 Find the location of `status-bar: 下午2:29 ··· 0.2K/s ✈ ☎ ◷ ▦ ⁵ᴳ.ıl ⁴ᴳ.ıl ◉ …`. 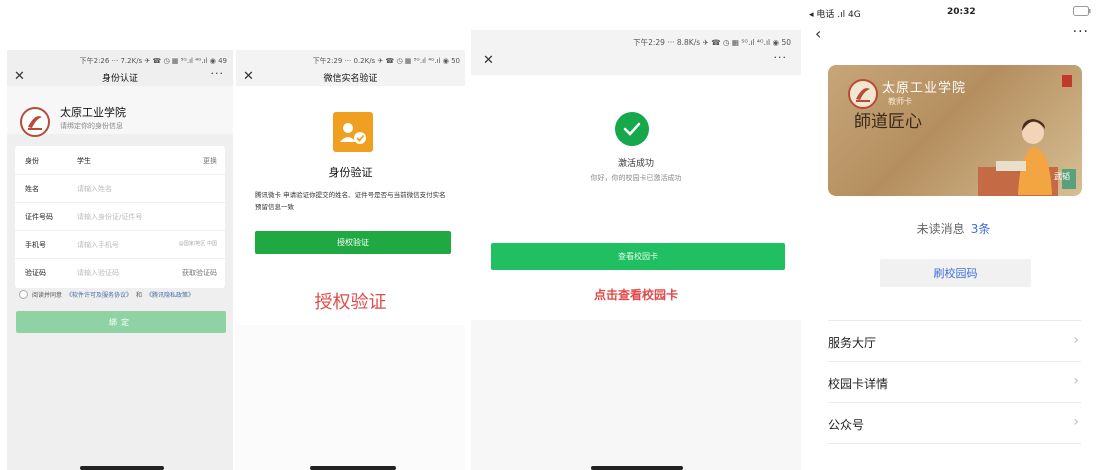

status-bar: 下午2:29 ··· 0.2K/s ✈ ☎ ◷ ▦ ⁵ᴳ.ıl ⁴ᴳ.ıl ◉ … is located at coordinates (386, 61).